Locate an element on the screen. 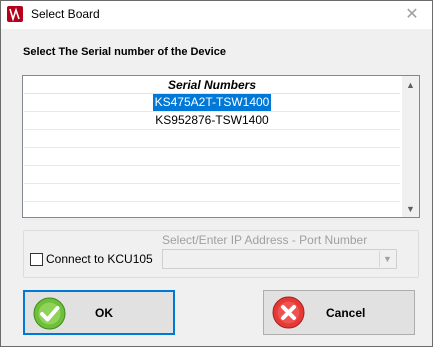 The image size is (433, 347). window-title: Select Board is located at coordinates (65, 14).